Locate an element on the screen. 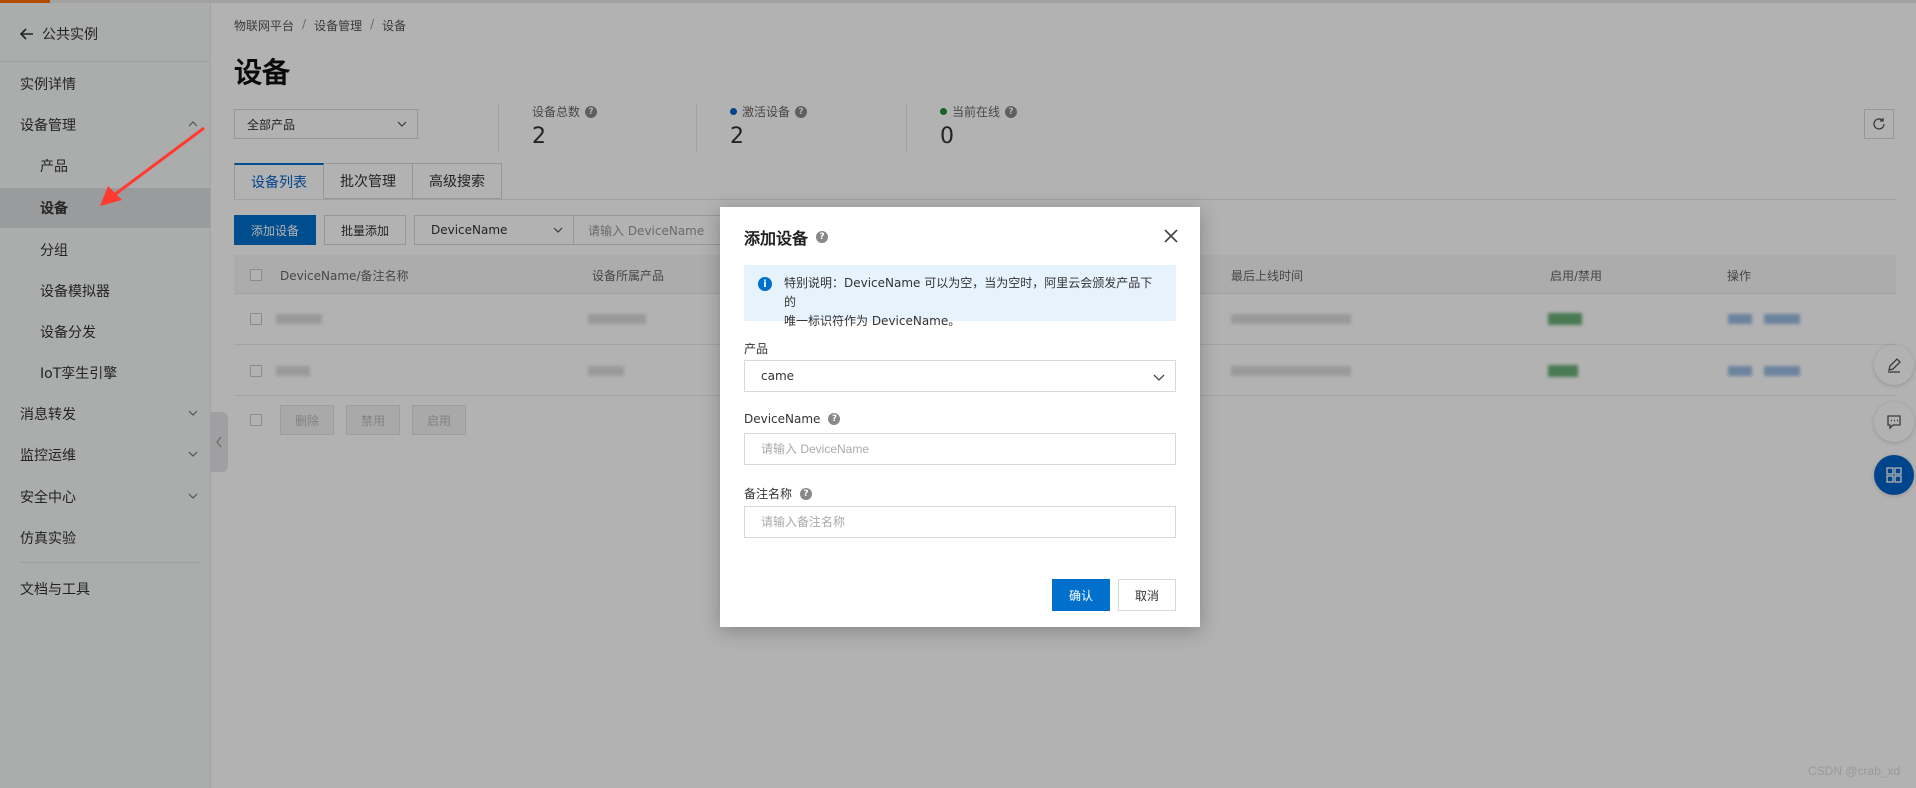 The image size is (1916, 788). dialog-title: 添加设备 ? is located at coordinates (786, 237).